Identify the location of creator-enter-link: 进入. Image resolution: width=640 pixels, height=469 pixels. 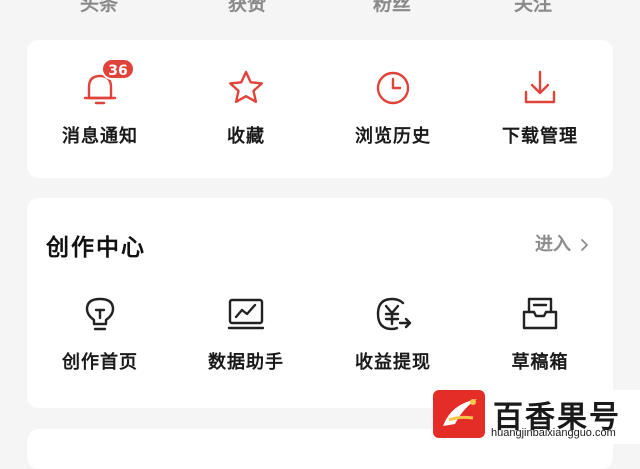
(563, 243).